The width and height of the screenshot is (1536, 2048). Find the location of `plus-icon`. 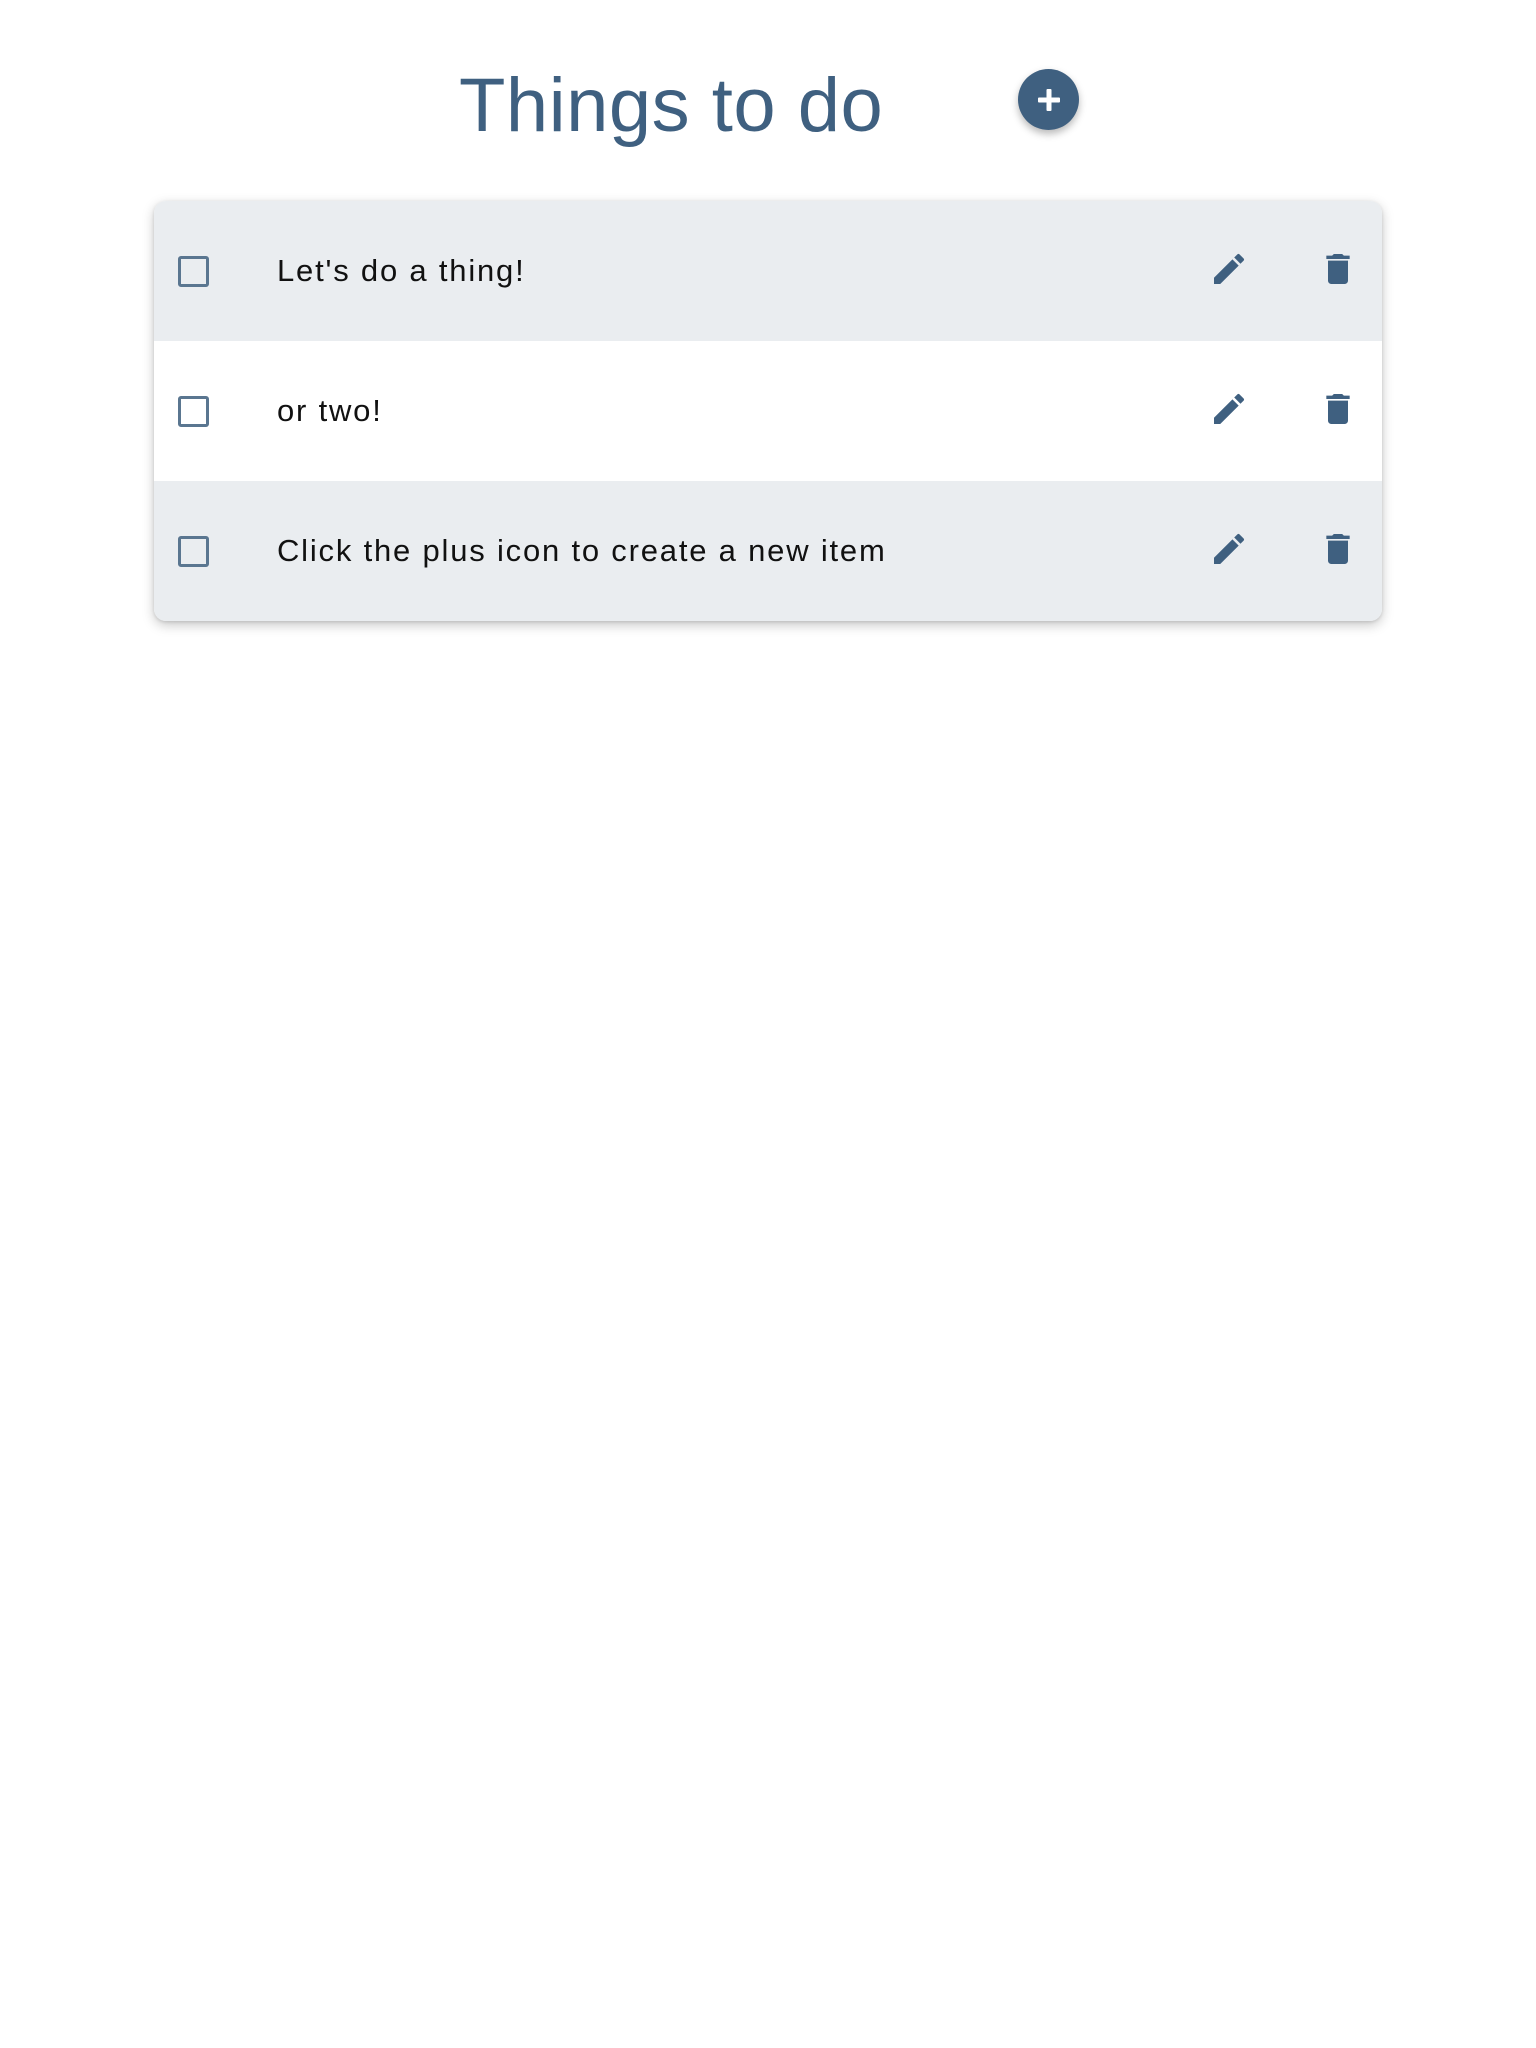

plus-icon is located at coordinates (1049, 100).